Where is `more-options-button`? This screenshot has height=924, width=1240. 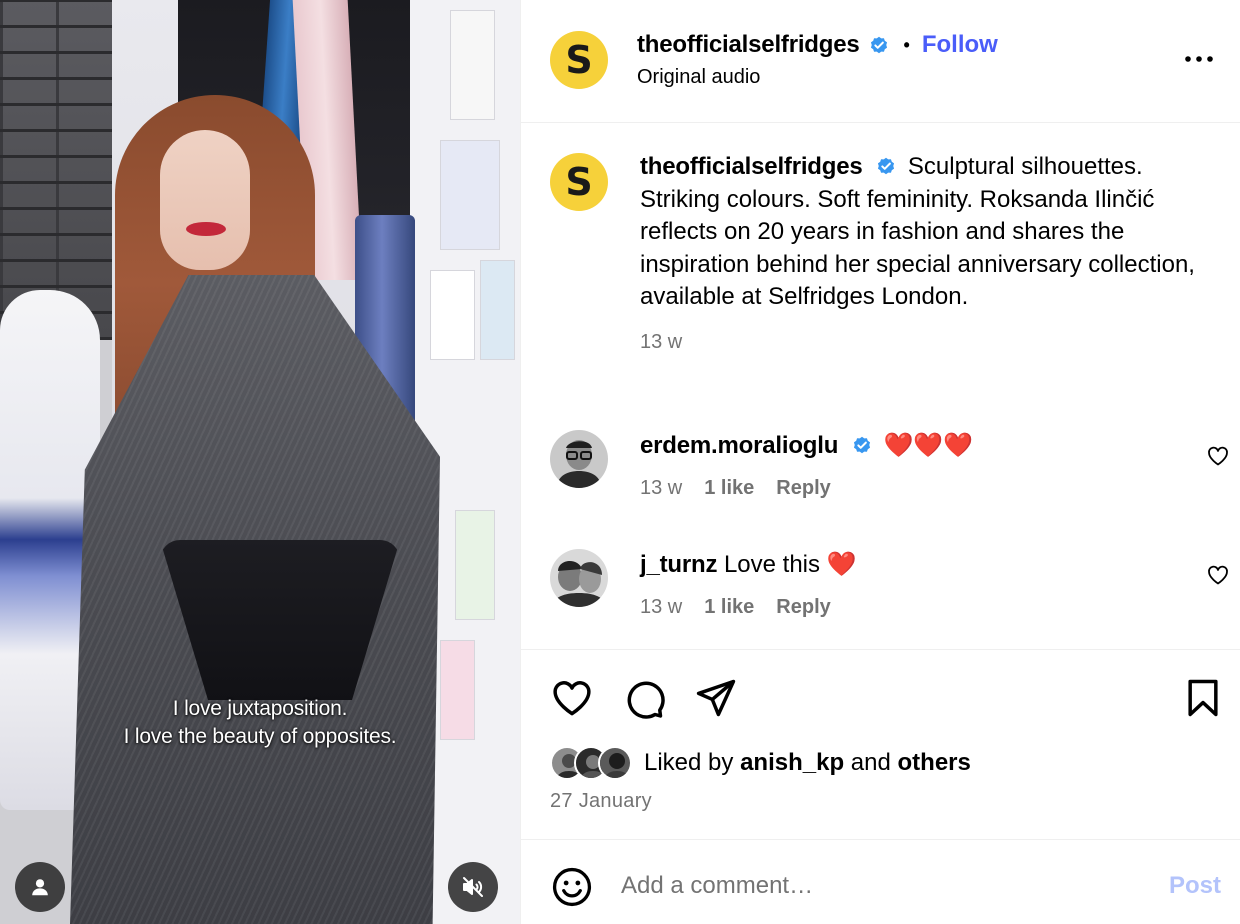 more-options-button is located at coordinates (1199, 59).